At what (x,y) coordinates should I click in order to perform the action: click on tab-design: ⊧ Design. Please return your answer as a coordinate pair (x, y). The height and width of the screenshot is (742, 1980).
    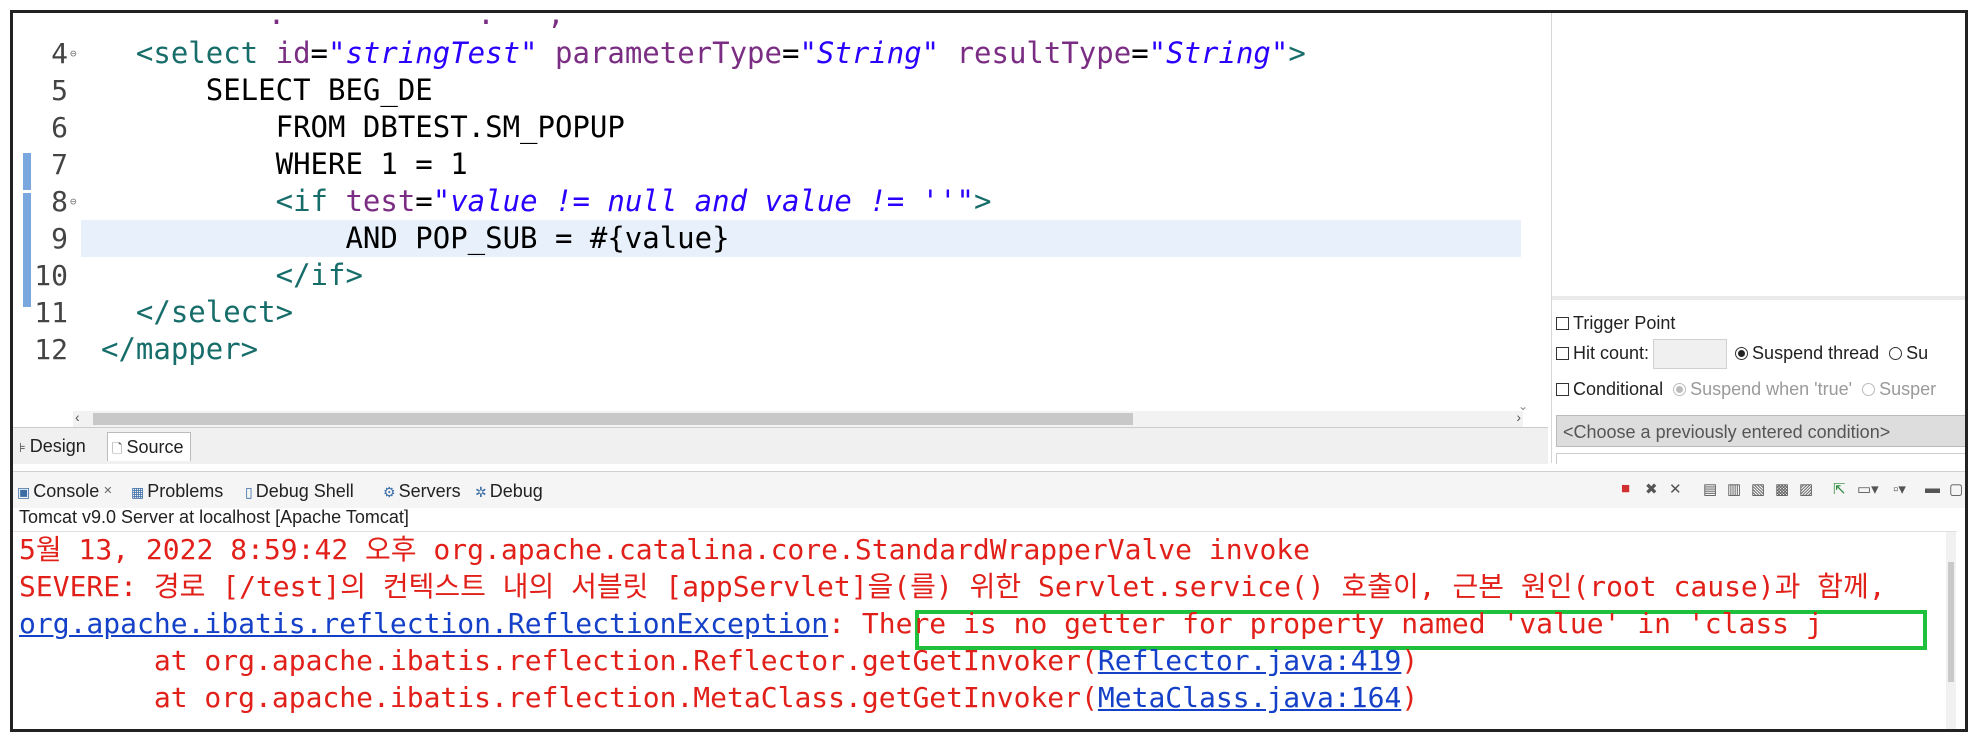
    Looking at the image, I should click on (53, 446).